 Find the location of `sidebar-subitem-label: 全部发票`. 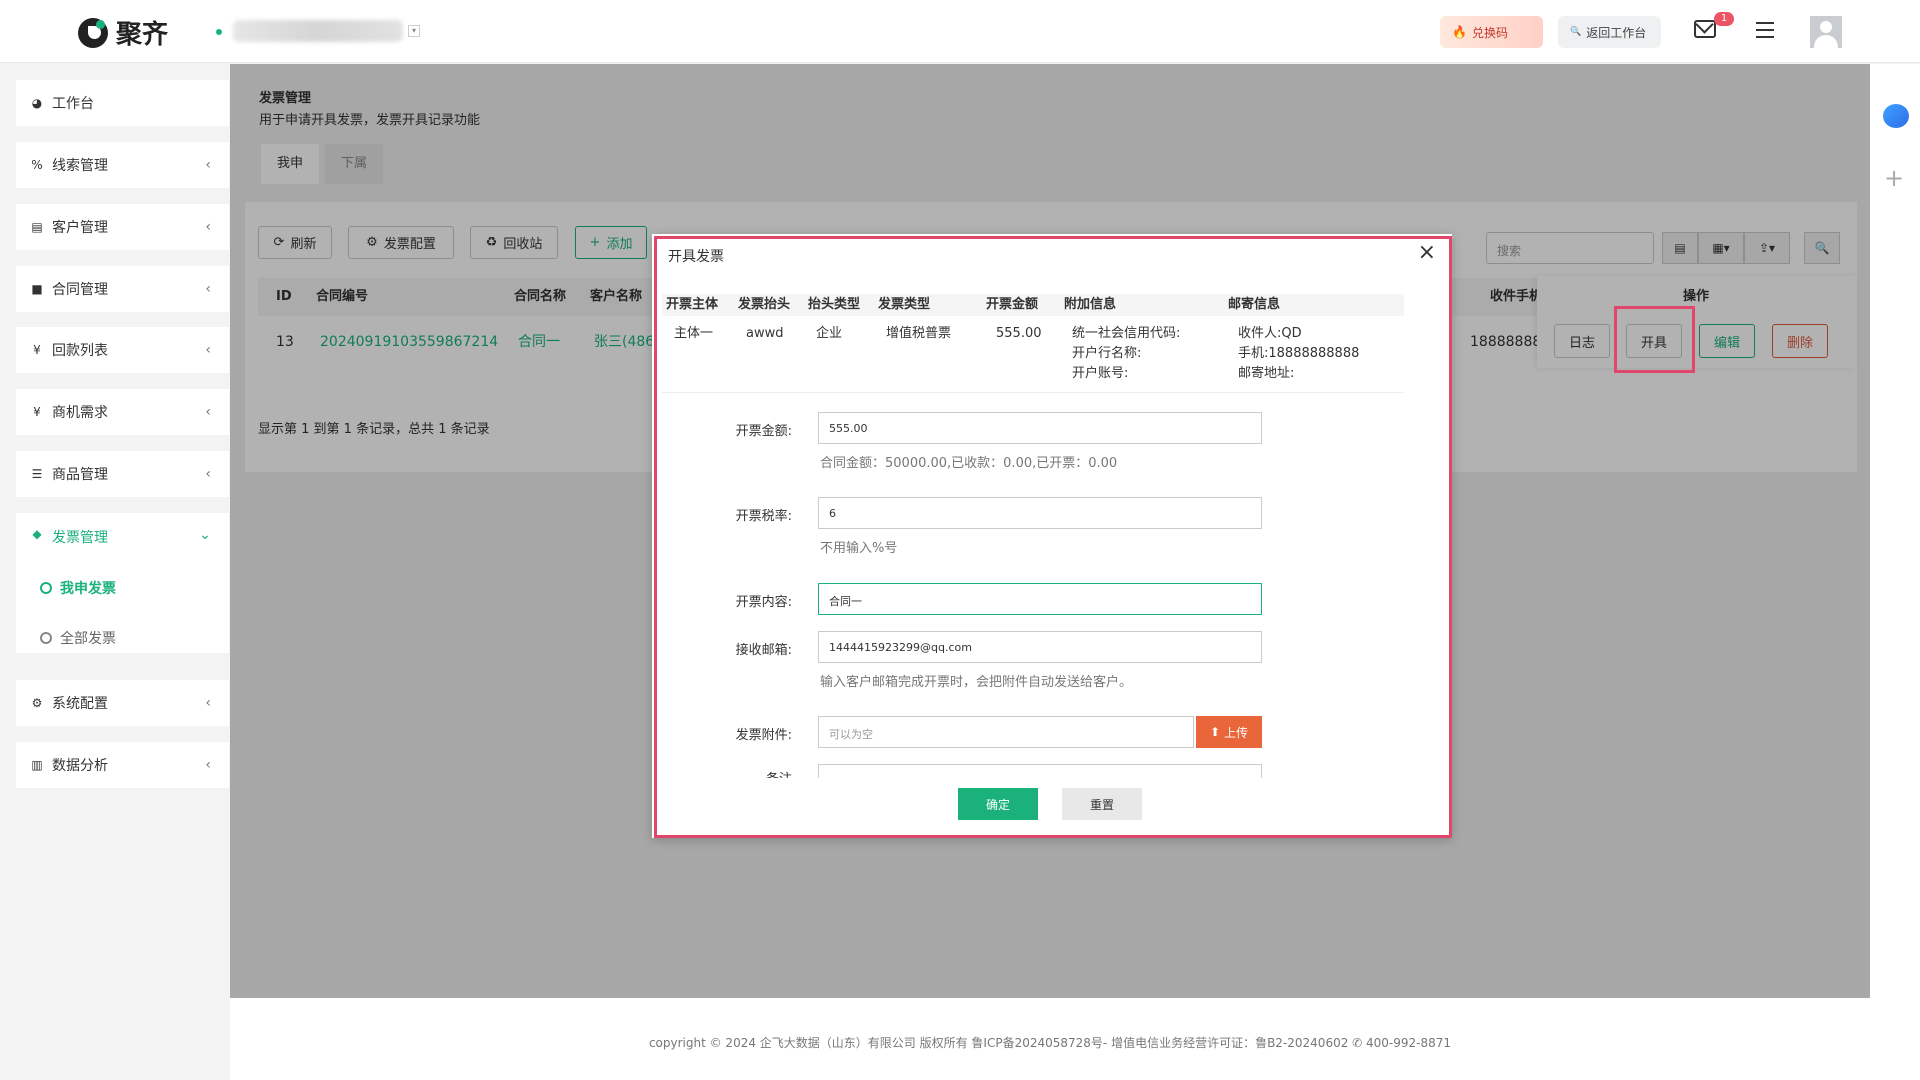

sidebar-subitem-label: 全部发票 is located at coordinates (88, 639).